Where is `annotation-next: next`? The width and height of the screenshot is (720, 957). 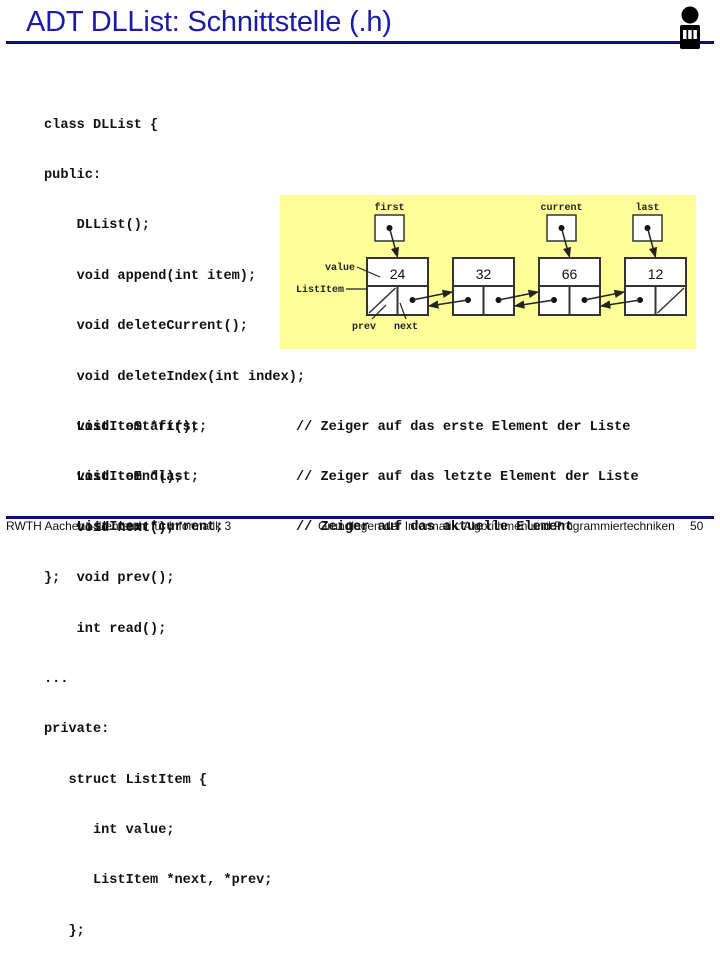 annotation-next: next is located at coordinates (406, 327).